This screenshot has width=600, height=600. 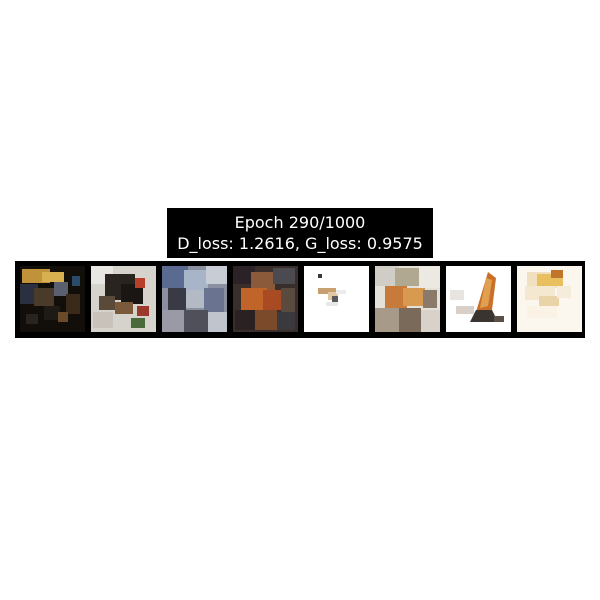 What do you see at coordinates (300, 243) in the screenshot?
I see `loss-label: D_loss: 1.2616, G_loss: 0.9575` at bounding box center [300, 243].